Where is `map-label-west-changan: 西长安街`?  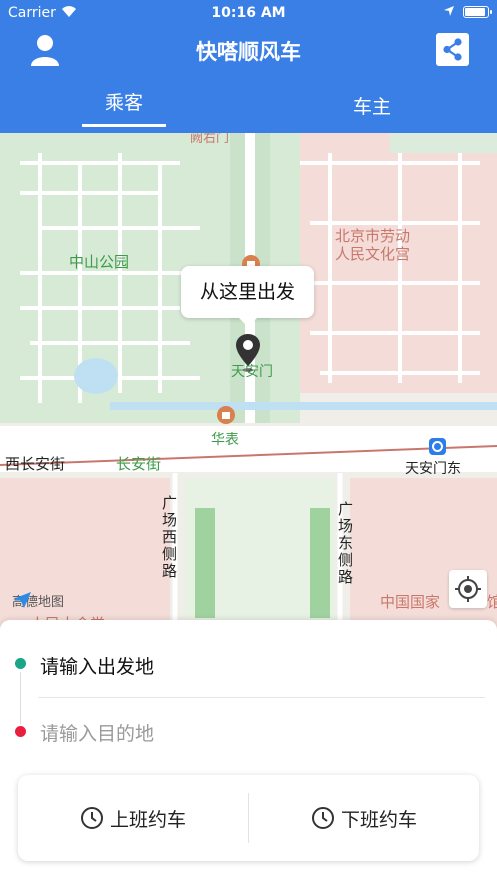
map-label-west-changan: 西长安街 is located at coordinates (35, 464).